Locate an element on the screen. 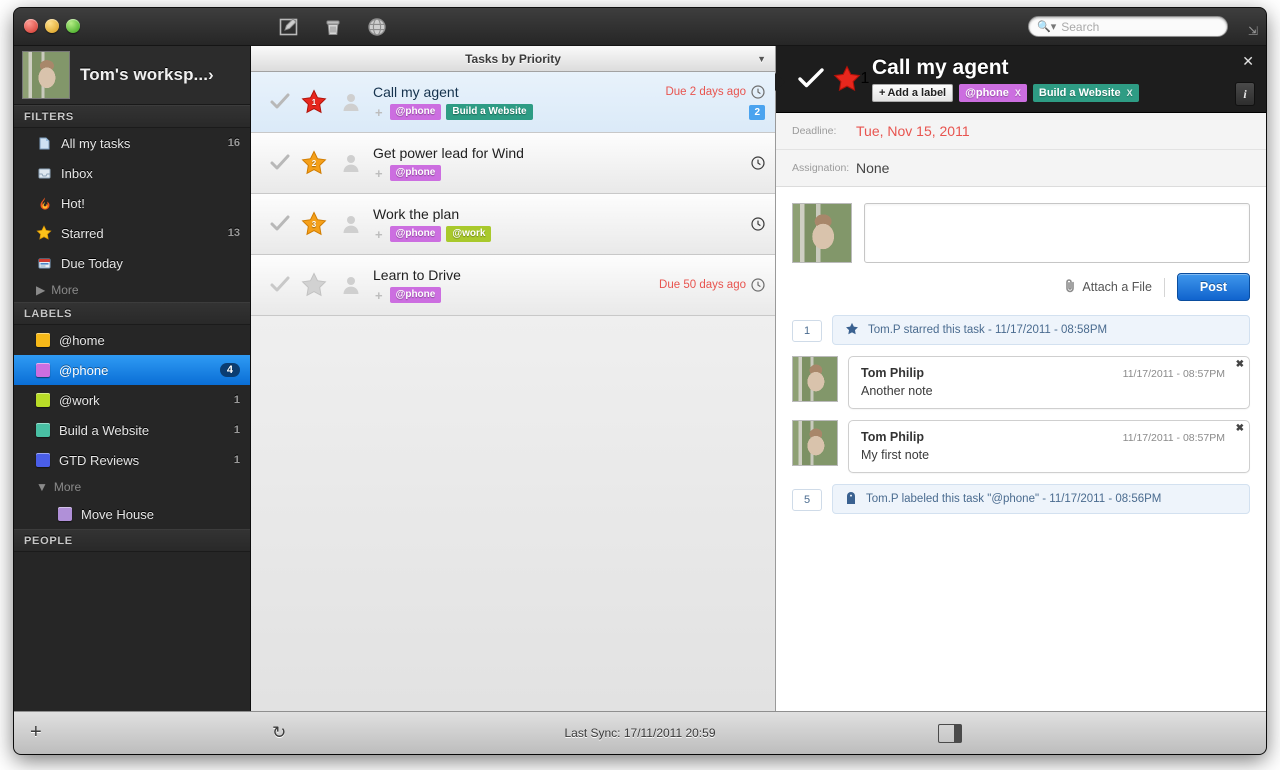  post-button: Post is located at coordinates (1213, 287).